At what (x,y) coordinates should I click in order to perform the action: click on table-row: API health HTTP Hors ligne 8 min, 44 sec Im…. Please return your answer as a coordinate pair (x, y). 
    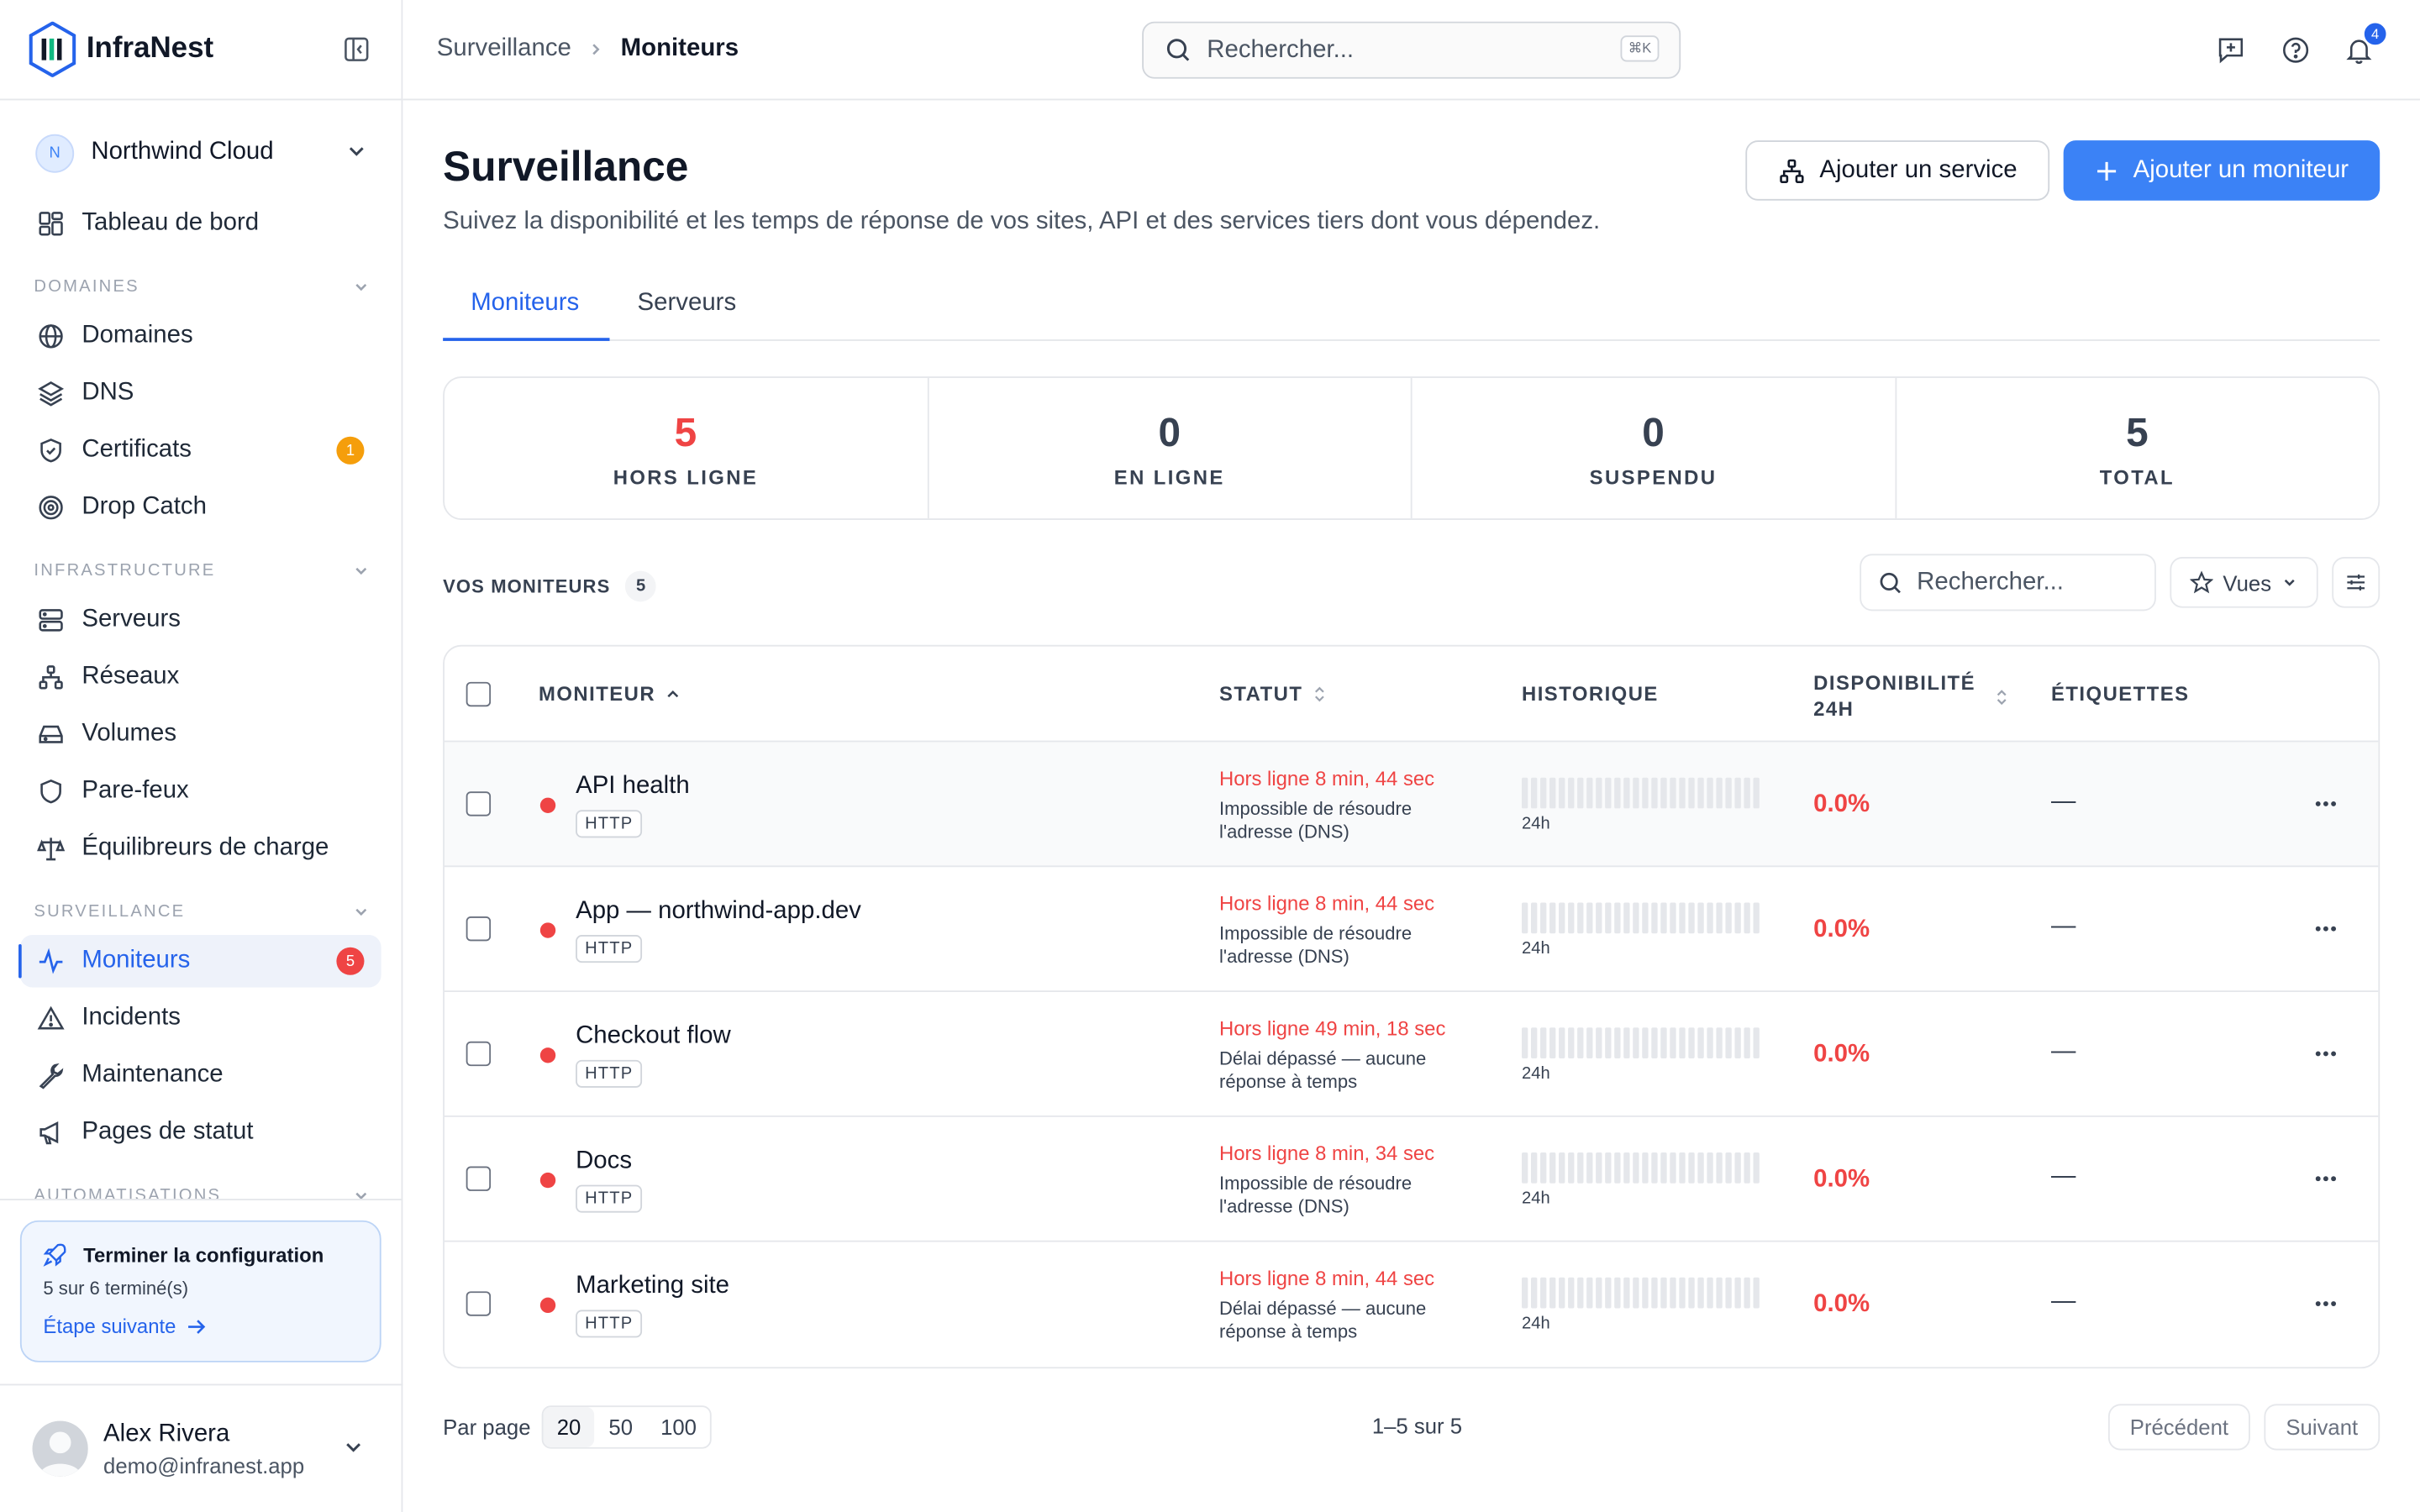
    Looking at the image, I should click on (1411, 805).